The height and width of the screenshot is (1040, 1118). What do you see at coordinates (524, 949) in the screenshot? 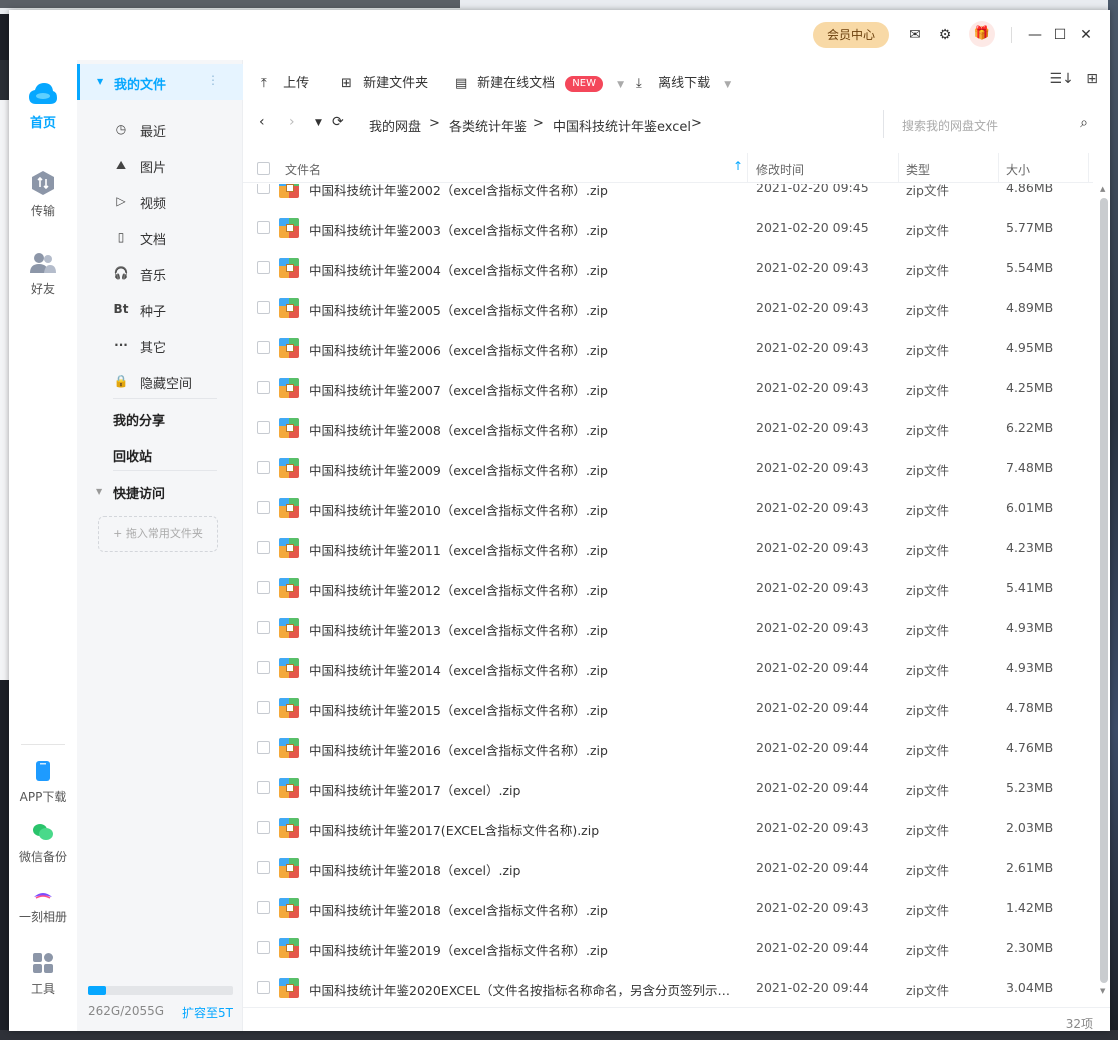
I see `file-name: 中国科技统计年鉴2019（excel含指标文件名称）.zip` at bounding box center [524, 949].